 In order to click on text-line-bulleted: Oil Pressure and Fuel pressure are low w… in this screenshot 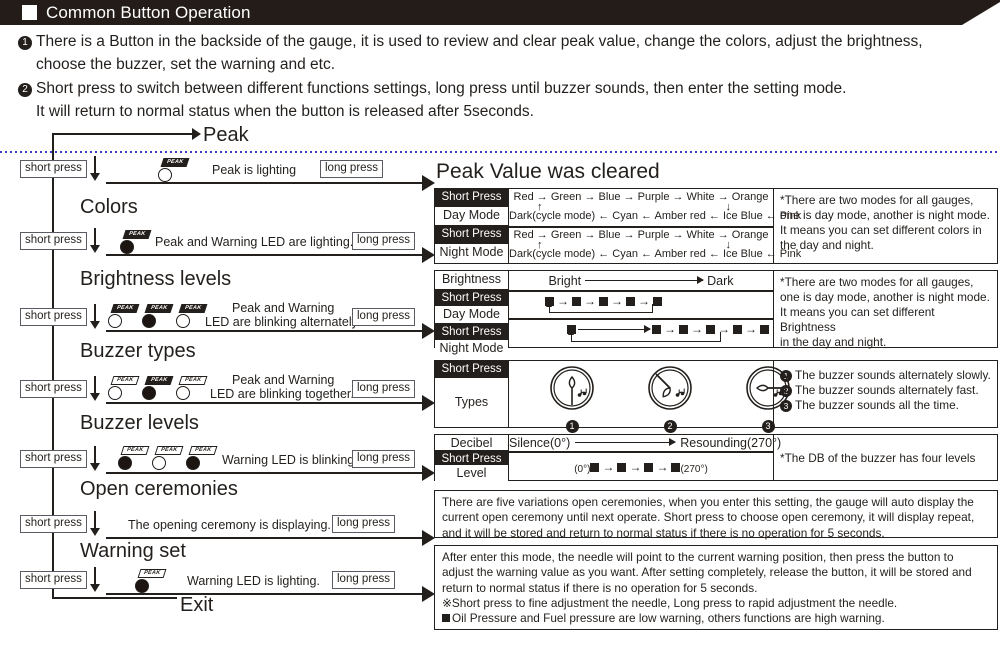, I will do `click(716, 618)`.